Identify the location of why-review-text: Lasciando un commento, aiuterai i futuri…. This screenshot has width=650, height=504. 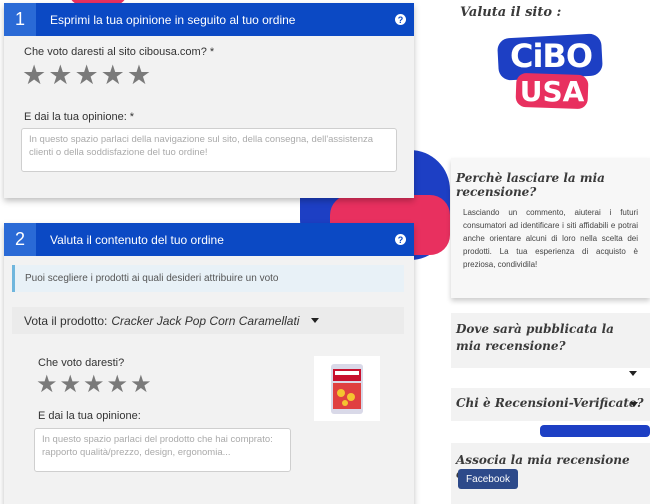
(550, 238).